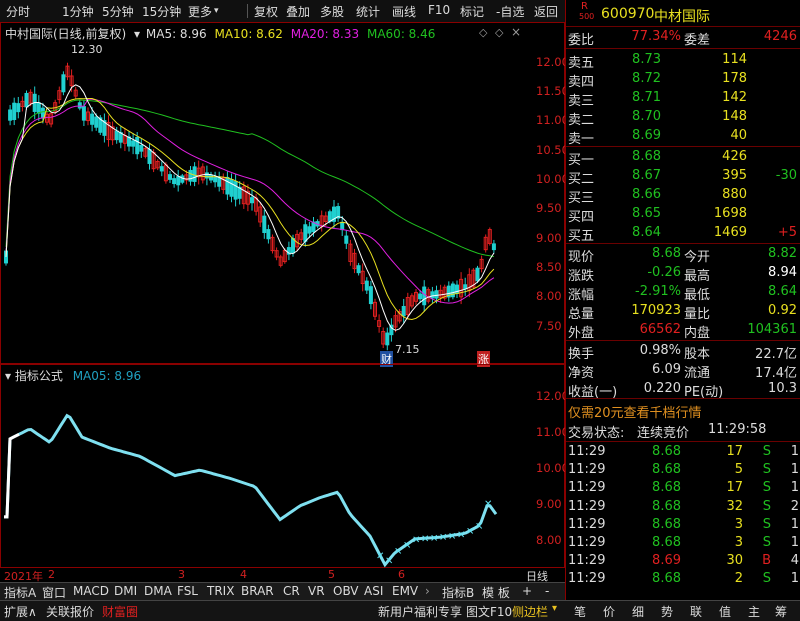 The width and height of the screenshot is (800, 621). I want to click on bid-row: 买三 8.66 880, so click(683, 196).